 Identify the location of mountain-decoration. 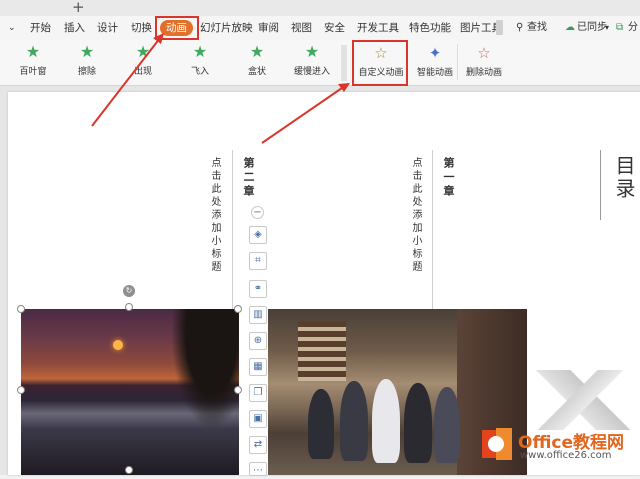
(584, 400).